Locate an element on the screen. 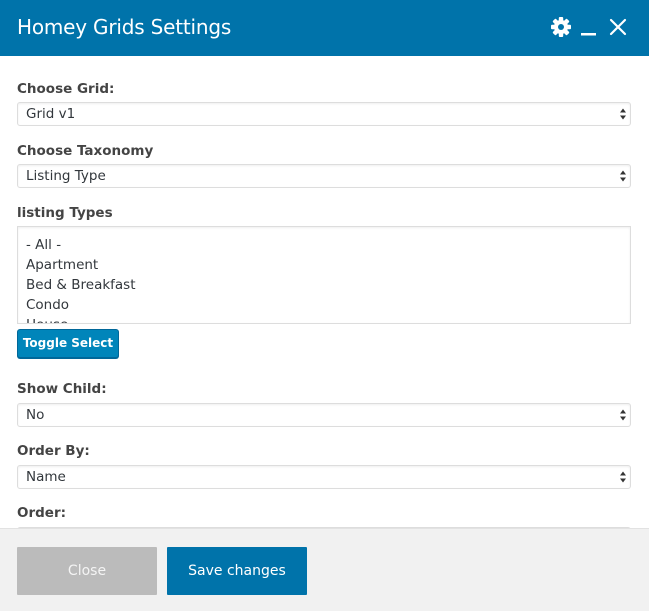  close-button: Close is located at coordinates (87, 571).